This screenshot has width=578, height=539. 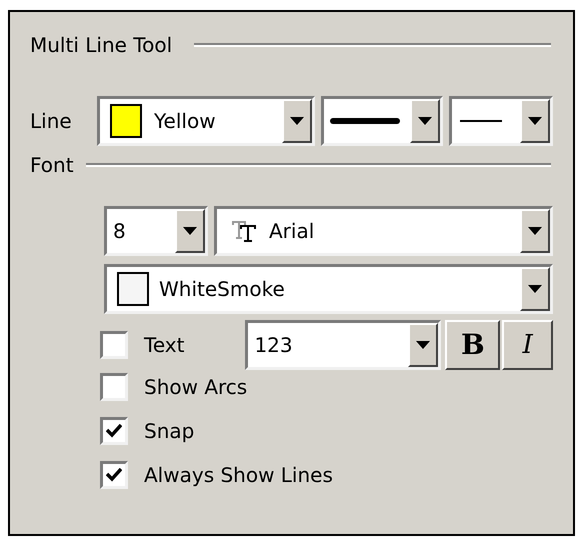 I want to click on text-dropdown: 123, so click(x=343, y=345).